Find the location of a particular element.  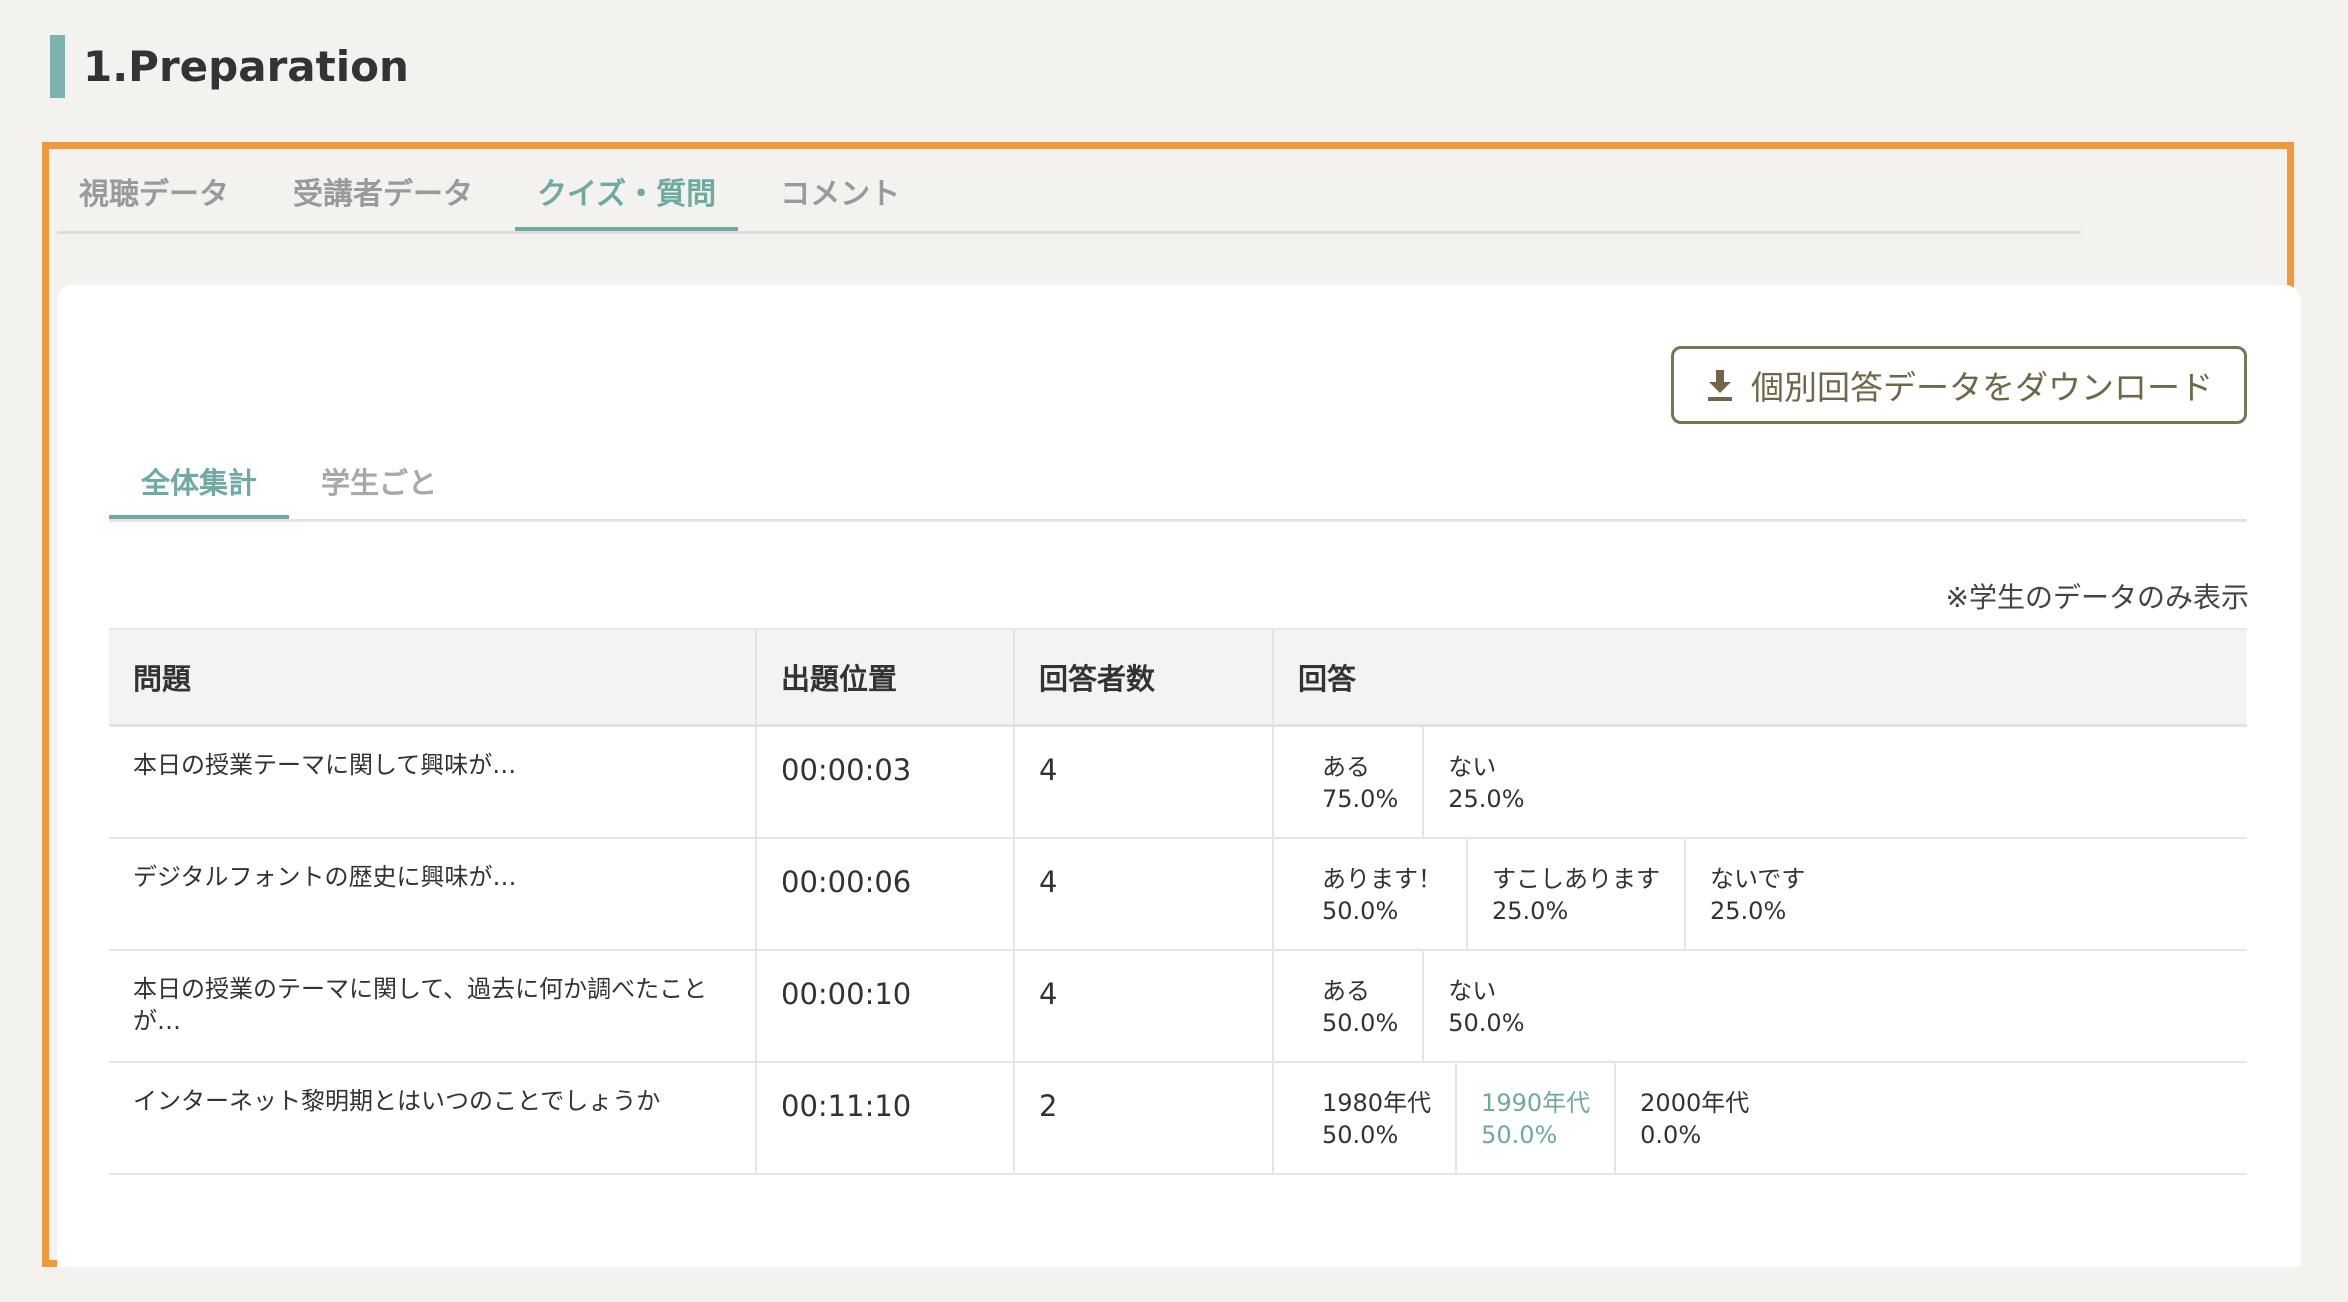

students-only-note: ※学生のデータのみ表示 is located at coordinates (2097, 597).